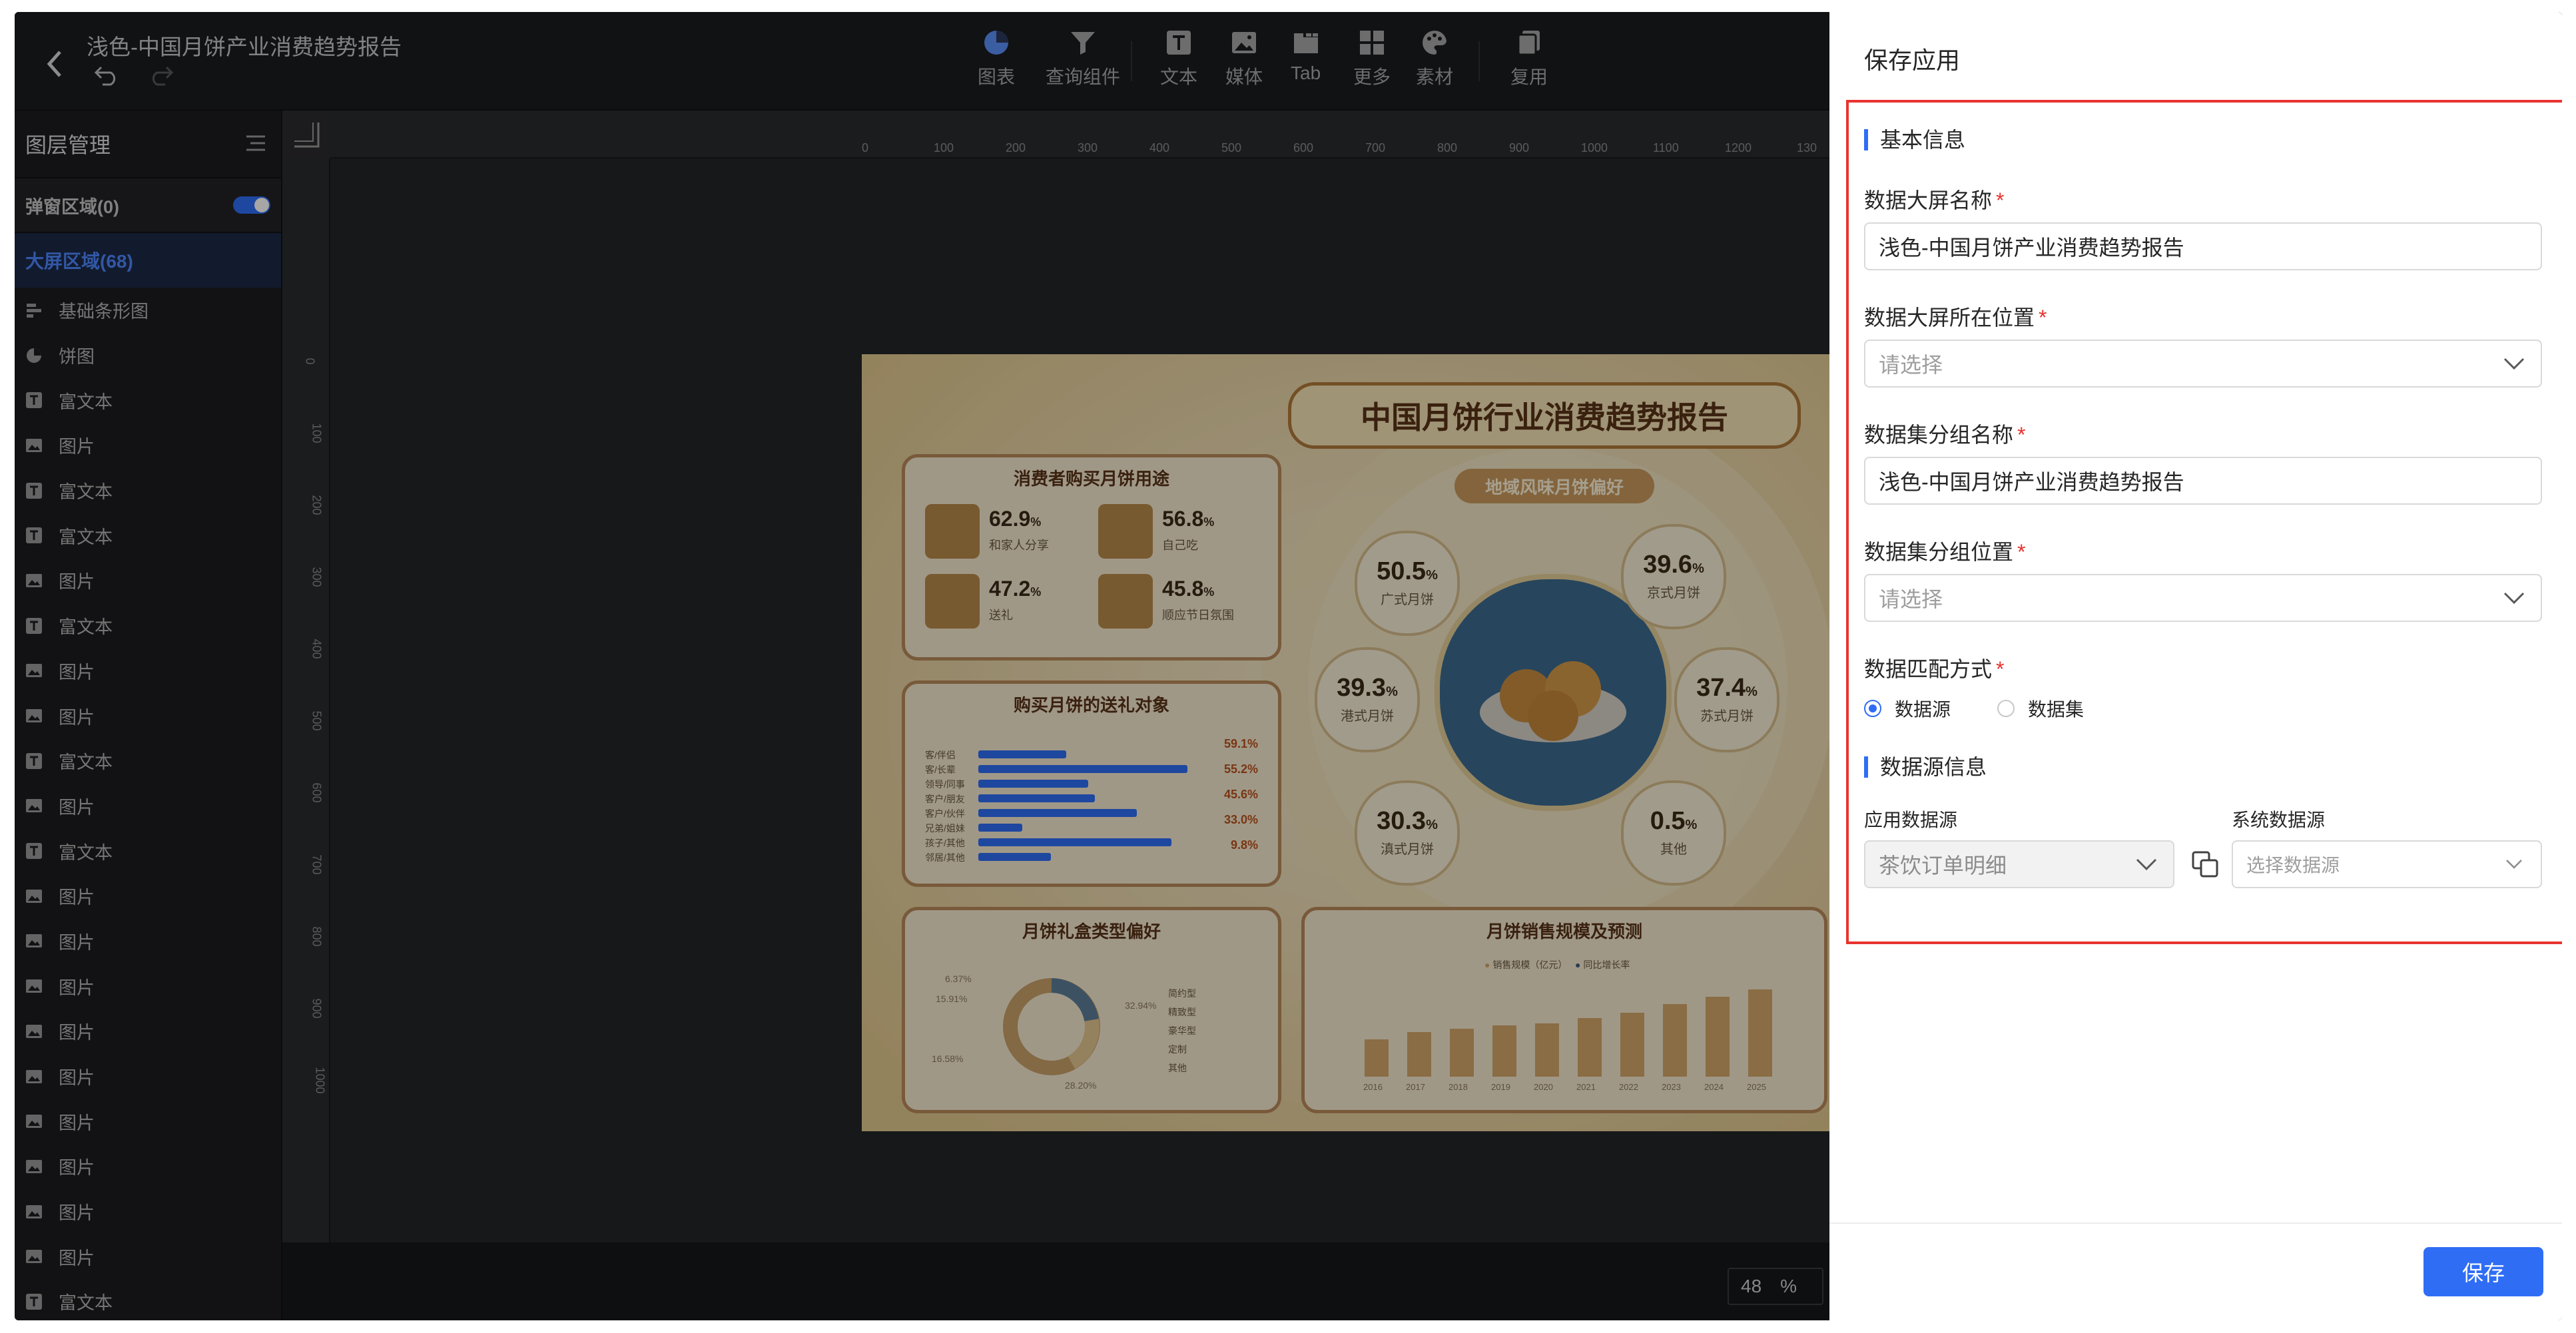 The height and width of the screenshot is (1333, 2576). I want to click on screen-location-label: 数据大屏所在位置 *, so click(1955, 318).